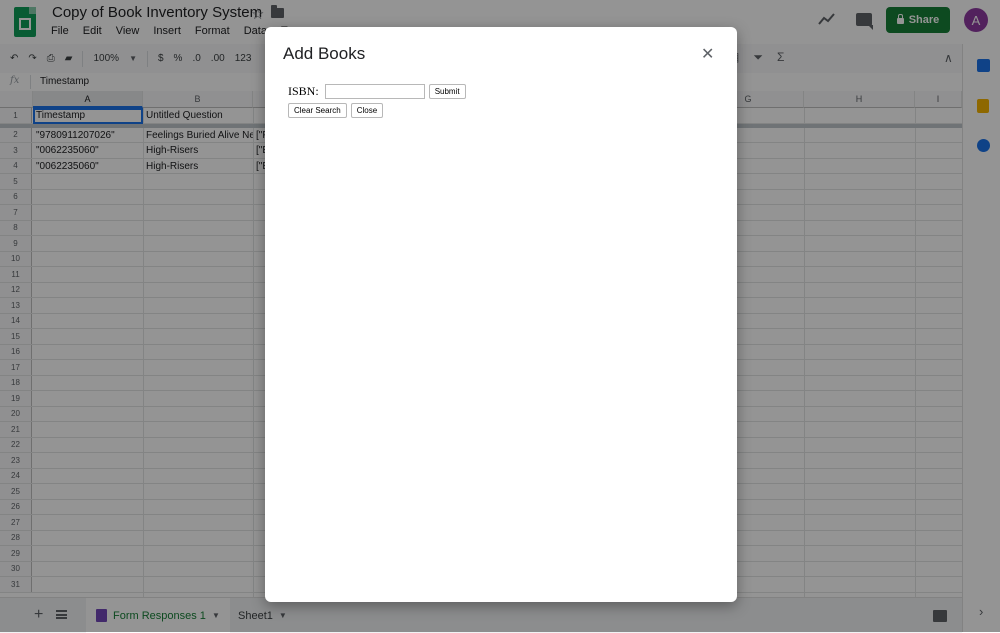 This screenshot has width=1000, height=633. Describe the element at coordinates (374, 91) in the screenshot. I see `isbn-input` at that location.